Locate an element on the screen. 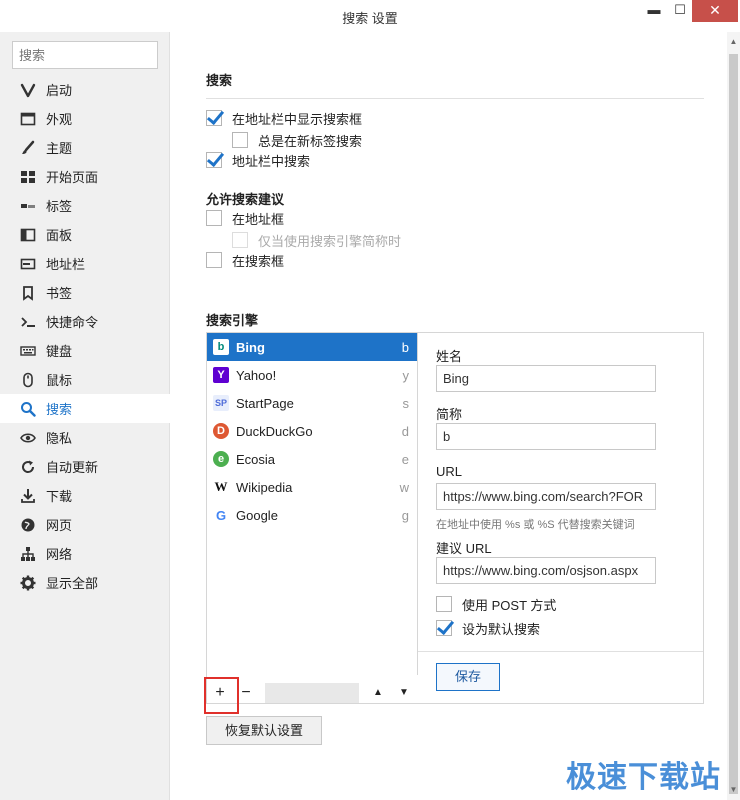 The image size is (740, 800). mouse-icon is located at coordinates (28, 380).